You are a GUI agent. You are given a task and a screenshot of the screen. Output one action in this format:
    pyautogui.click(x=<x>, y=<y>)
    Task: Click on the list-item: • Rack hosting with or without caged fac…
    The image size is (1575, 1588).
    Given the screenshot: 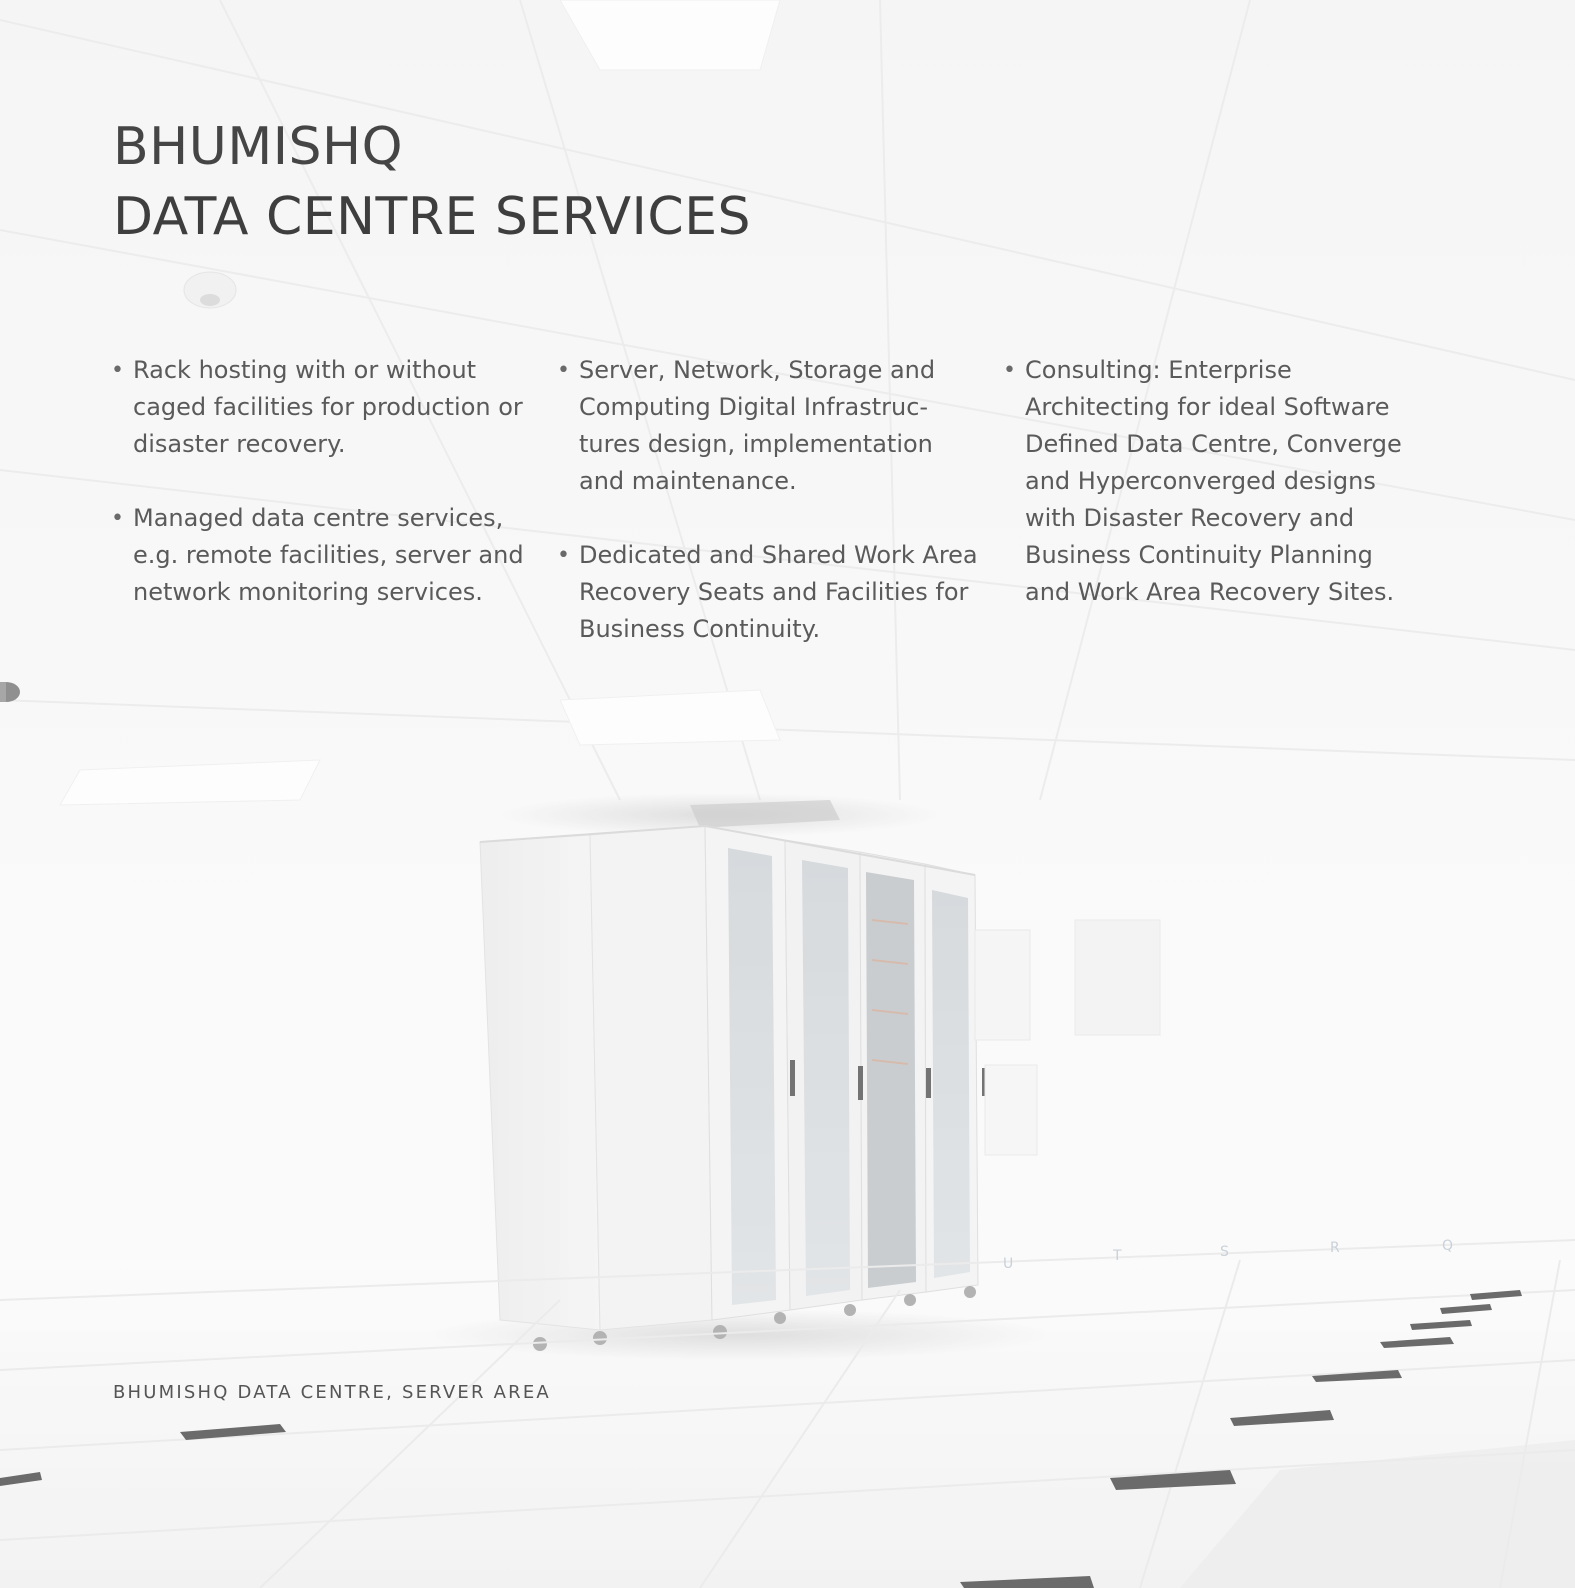 What is the action you would take?
    pyautogui.click(x=331, y=407)
    